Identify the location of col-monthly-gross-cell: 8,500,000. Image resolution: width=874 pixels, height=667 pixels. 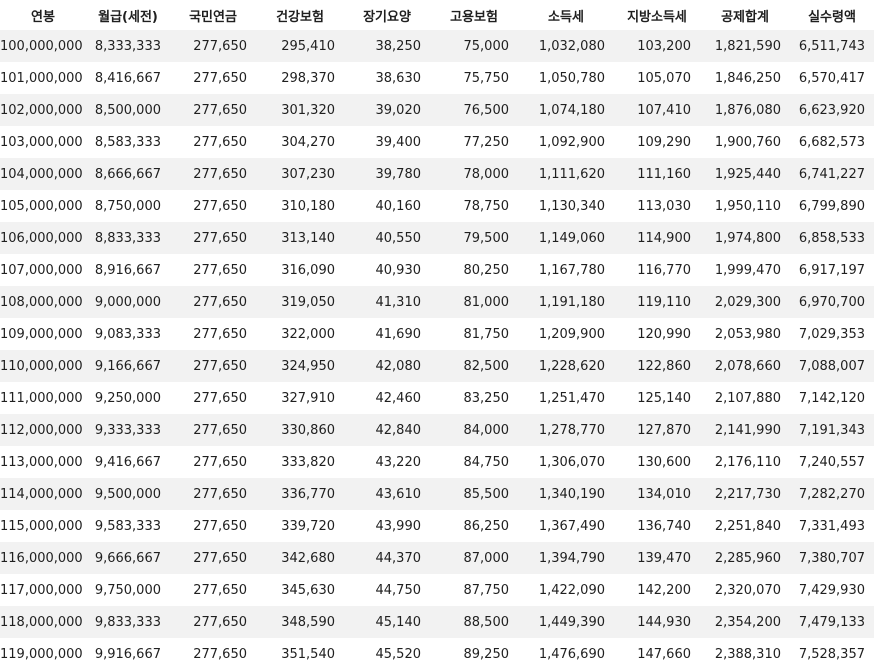
(128, 110).